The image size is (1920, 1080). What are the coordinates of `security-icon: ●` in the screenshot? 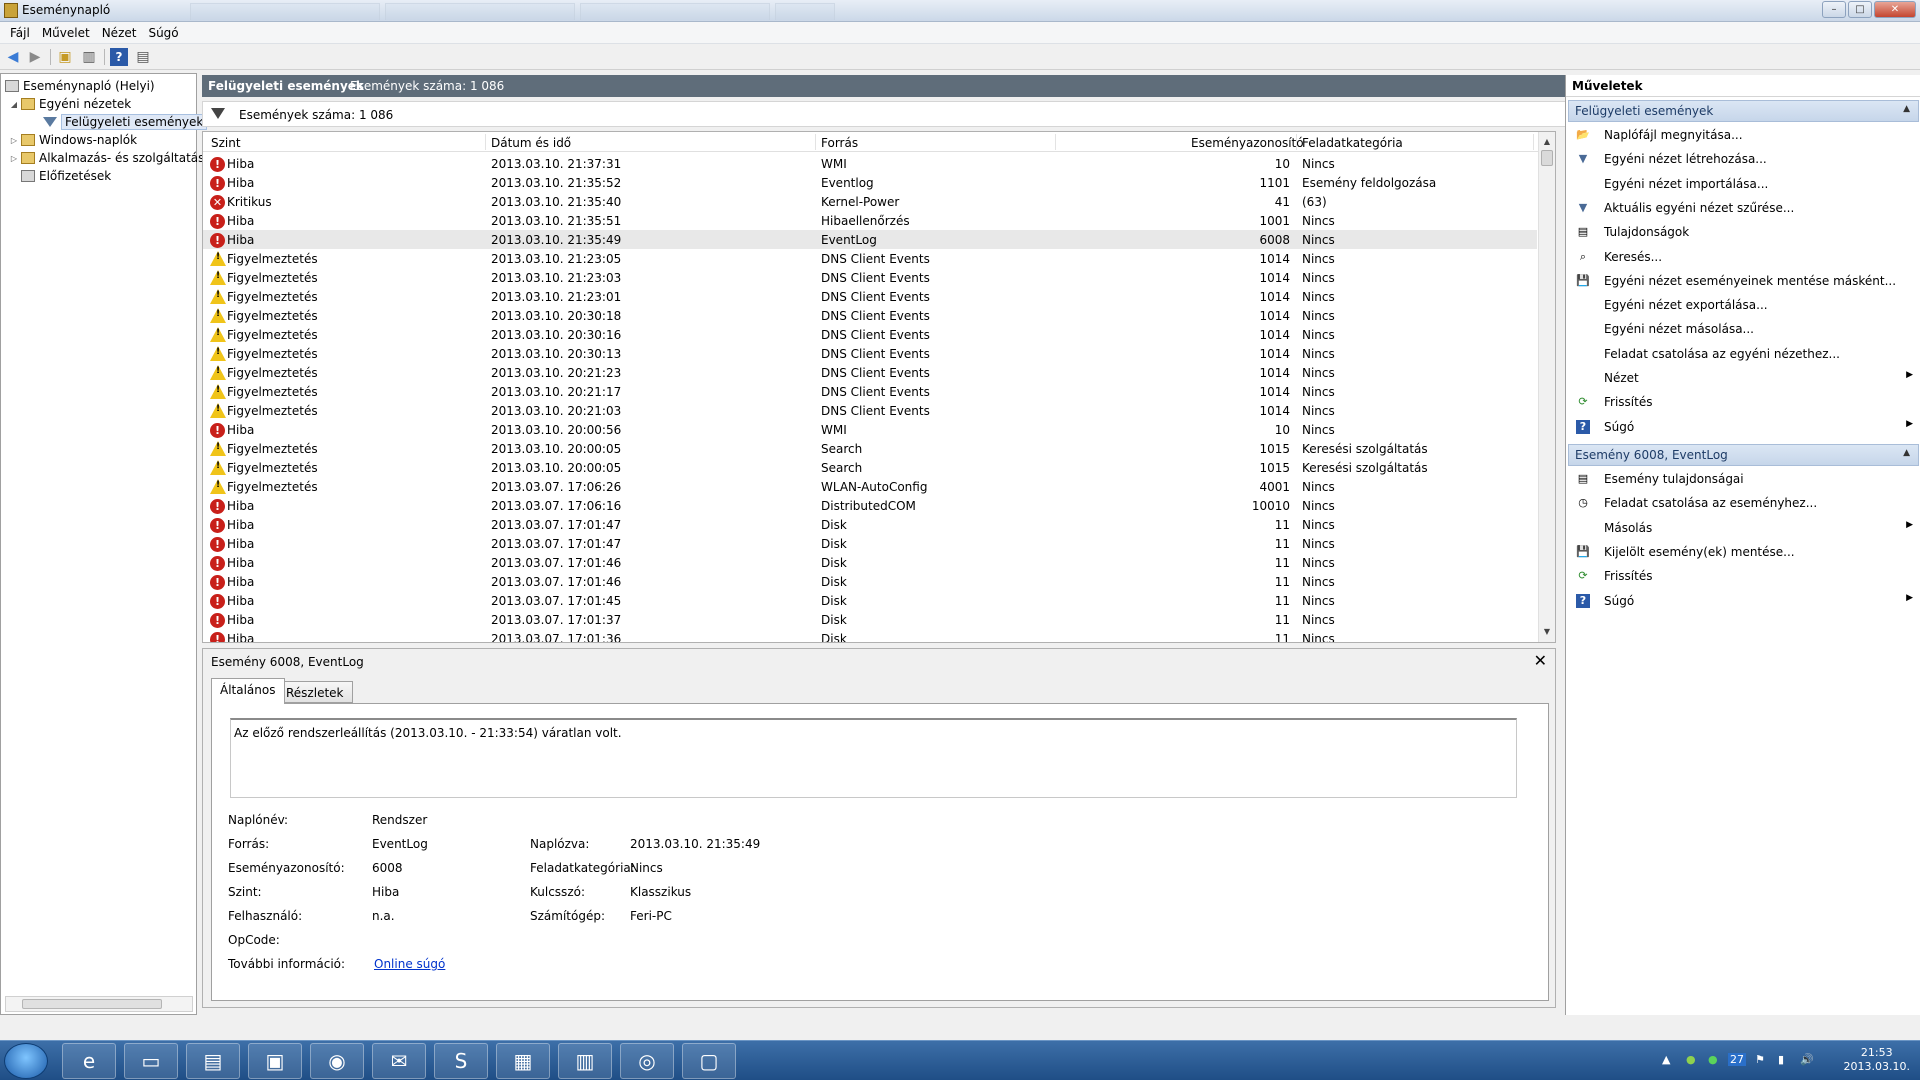 It's located at (1713, 1059).